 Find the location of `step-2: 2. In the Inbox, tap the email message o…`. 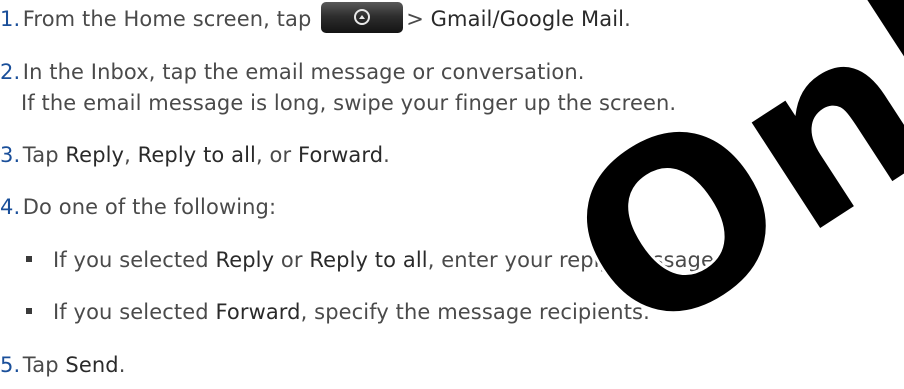

step-2: 2. In the Inbox, tap the email message o… is located at coordinates (292, 72).